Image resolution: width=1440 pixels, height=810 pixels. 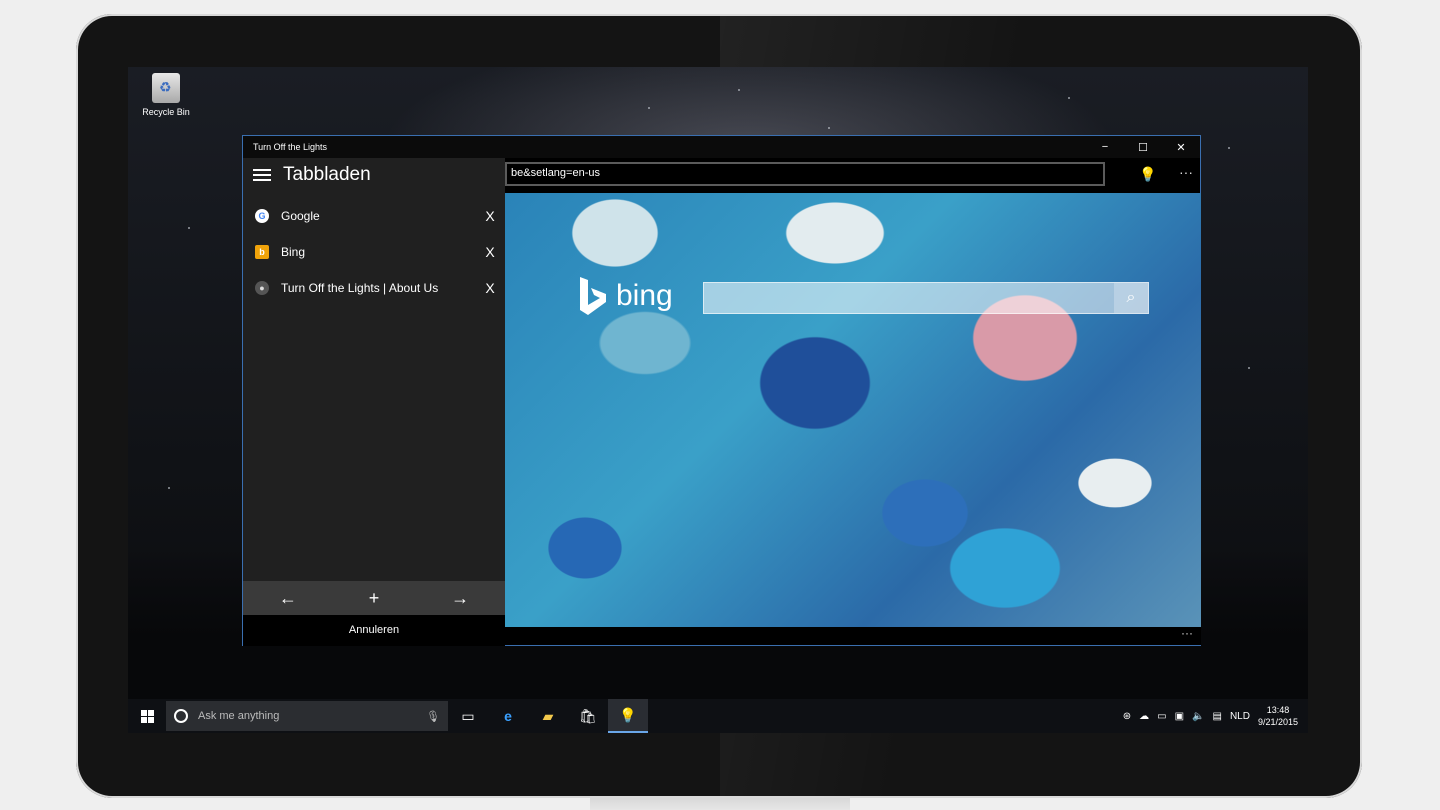 I want to click on recycle-bin: Recycle Bin, so click(x=166, y=95).